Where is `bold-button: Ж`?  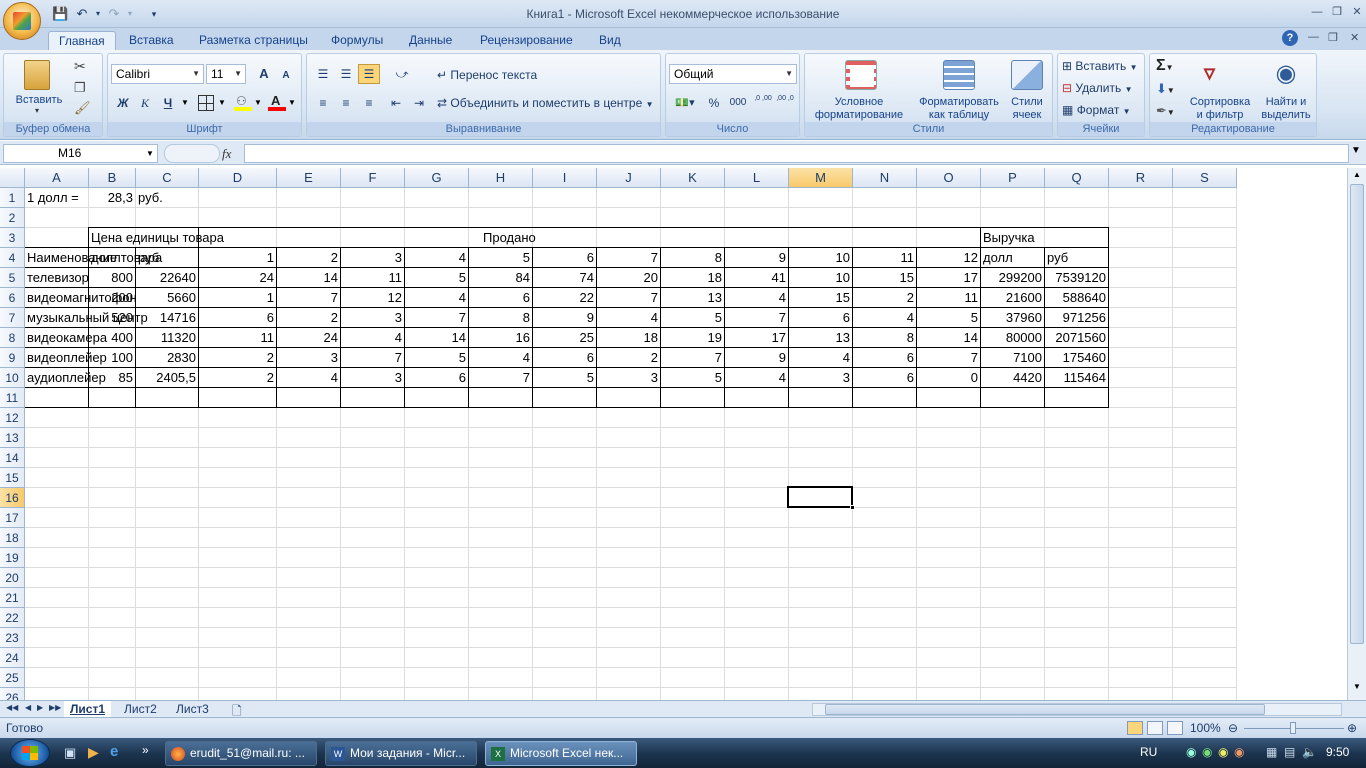 bold-button: Ж is located at coordinates (123, 103).